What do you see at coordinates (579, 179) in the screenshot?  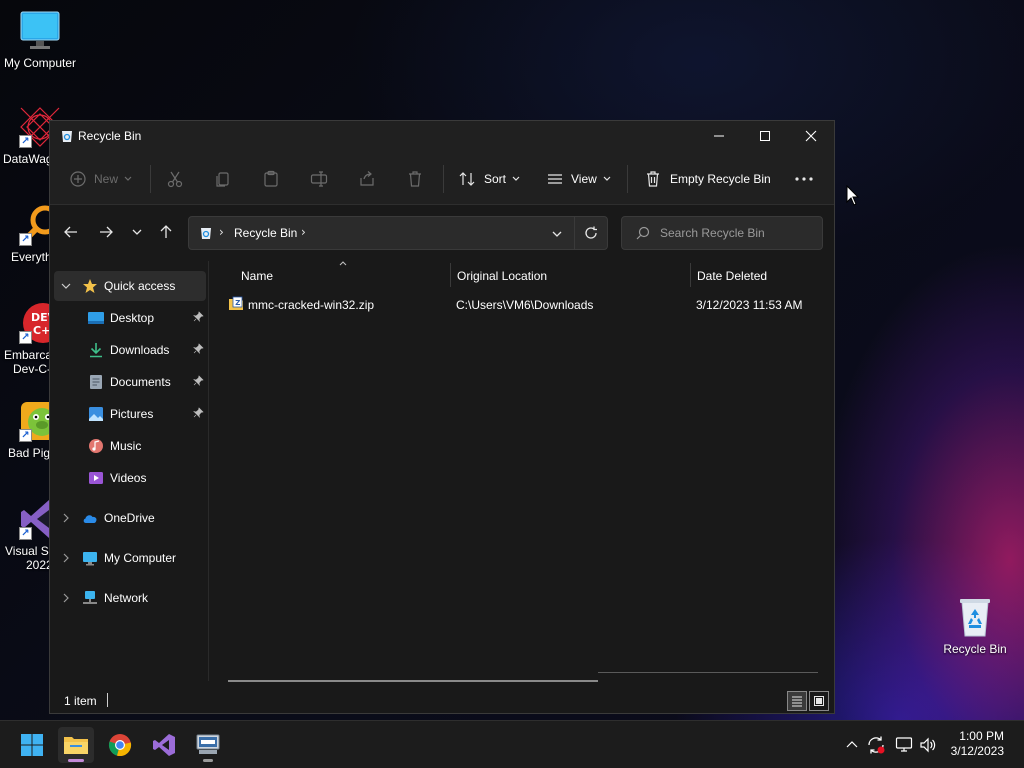 I see `view-button: View` at bounding box center [579, 179].